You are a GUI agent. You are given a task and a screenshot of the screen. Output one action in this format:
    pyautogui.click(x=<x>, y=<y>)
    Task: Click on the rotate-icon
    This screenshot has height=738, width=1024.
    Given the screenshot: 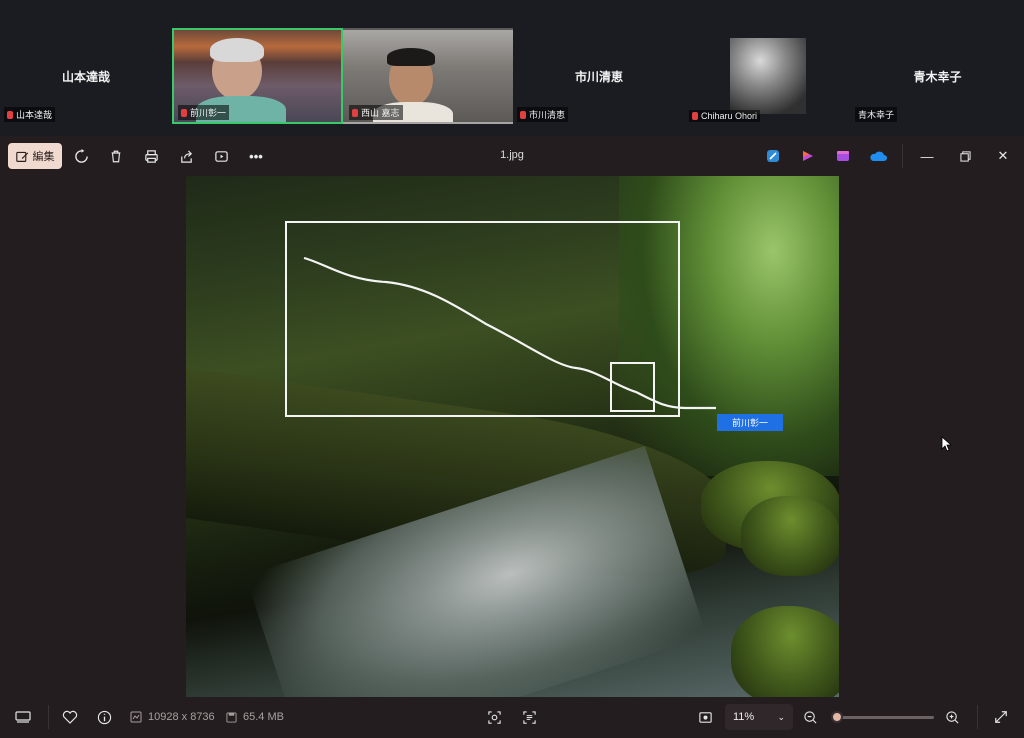 What is the action you would take?
    pyautogui.click(x=81, y=155)
    